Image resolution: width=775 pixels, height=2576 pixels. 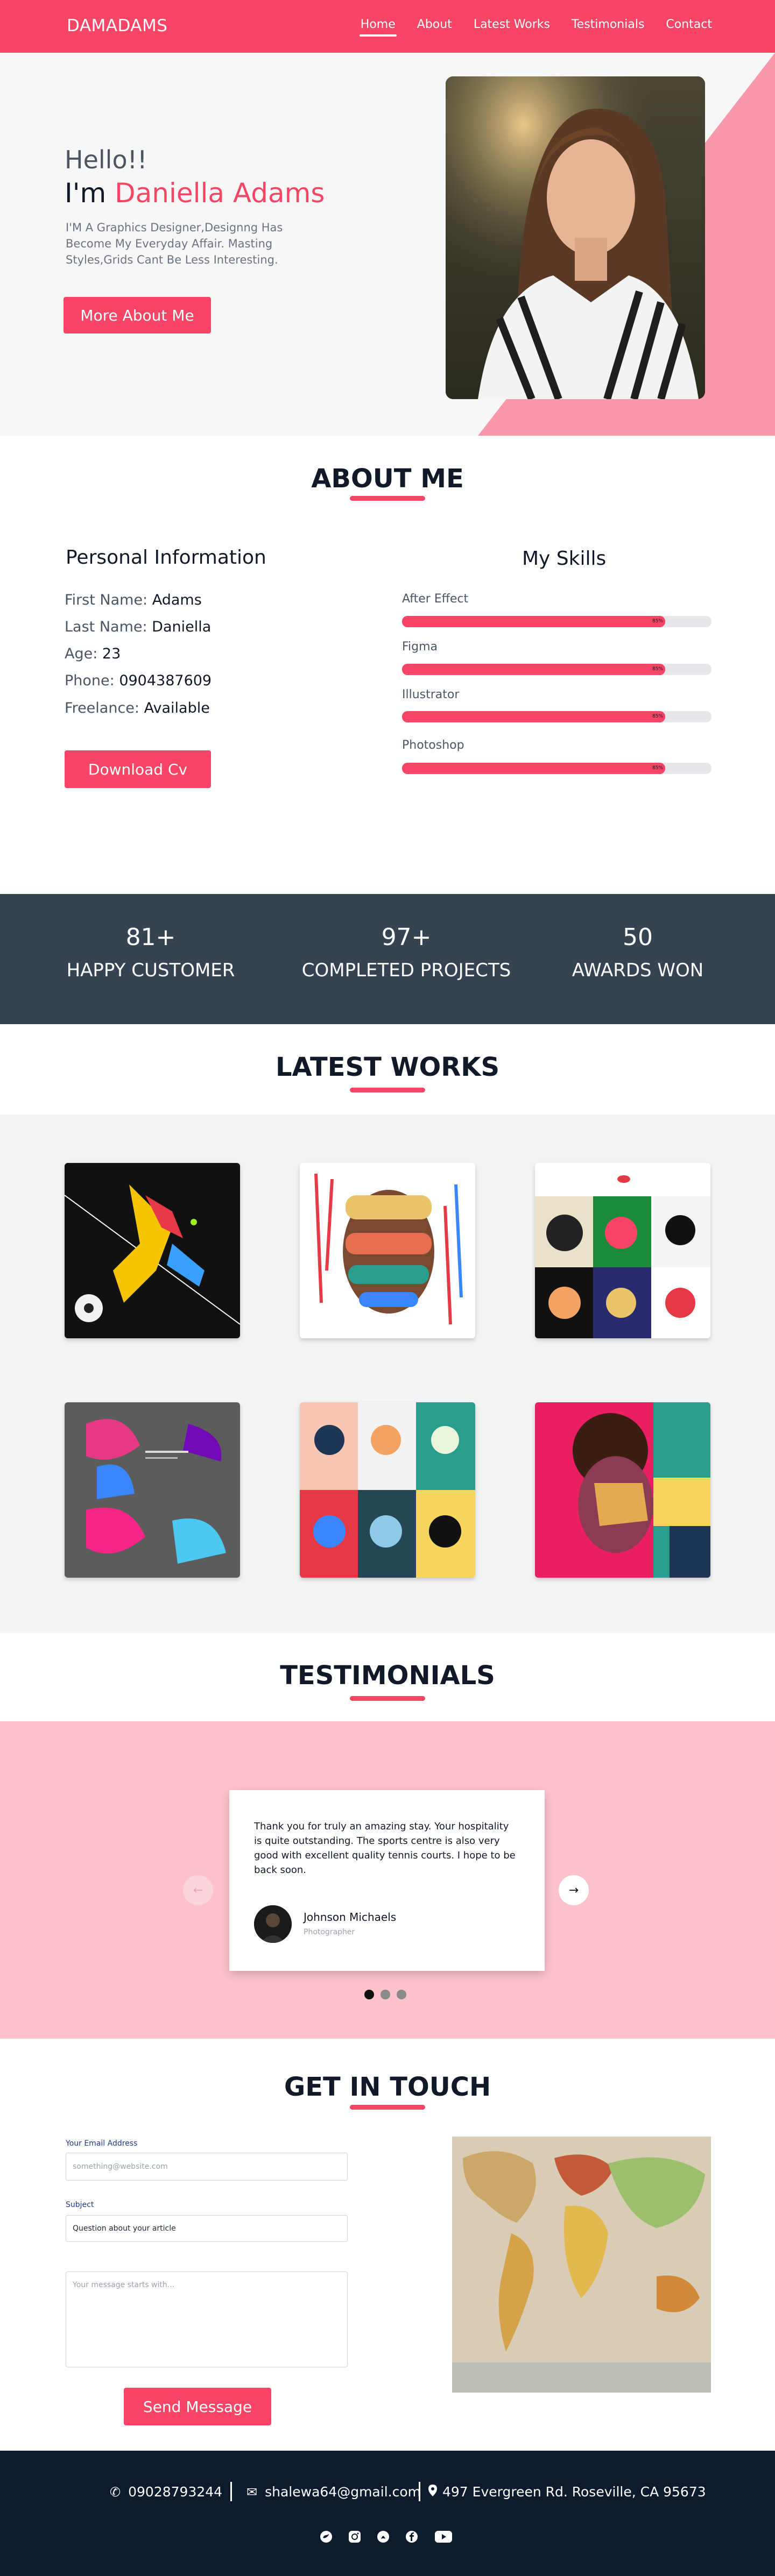 What do you see at coordinates (387, 1490) in the screenshot?
I see `work-item-illustration-grid` at bounding box center [387, 1490].